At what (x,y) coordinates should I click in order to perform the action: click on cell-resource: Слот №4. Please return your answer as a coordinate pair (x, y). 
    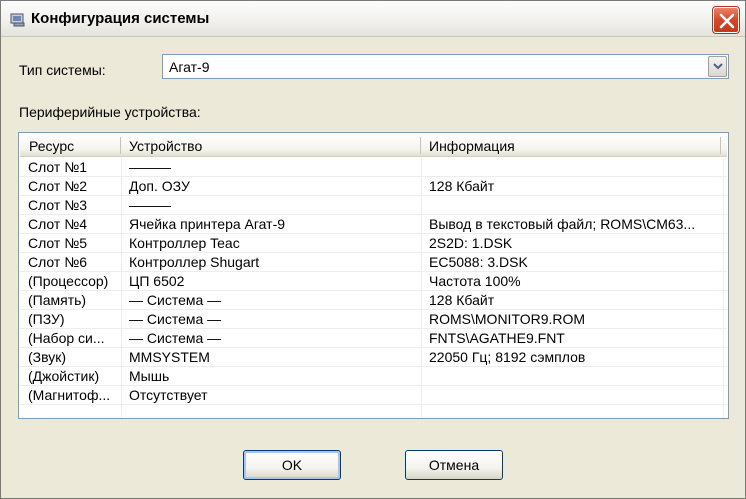
    Looking at the image, I should click on (58, 224).